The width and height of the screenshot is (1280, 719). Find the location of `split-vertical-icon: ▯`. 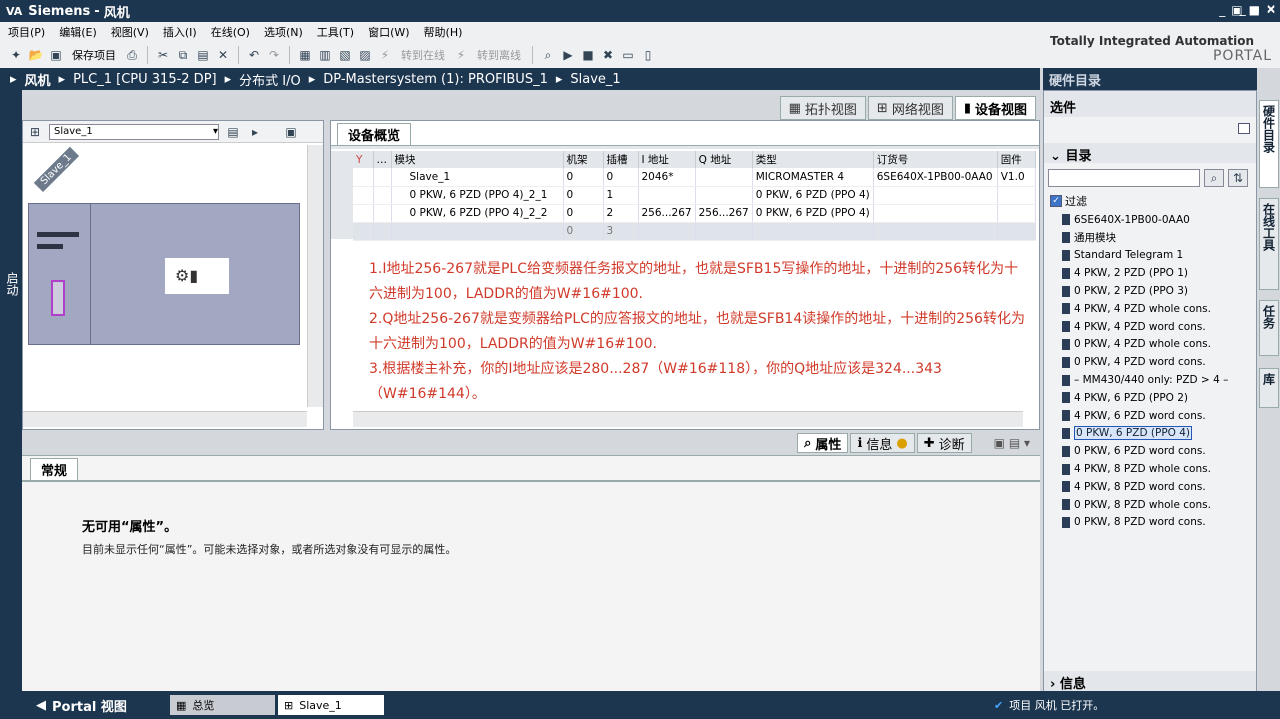

split-vertical-icon: ▯ is located at coordinates (648, 55).